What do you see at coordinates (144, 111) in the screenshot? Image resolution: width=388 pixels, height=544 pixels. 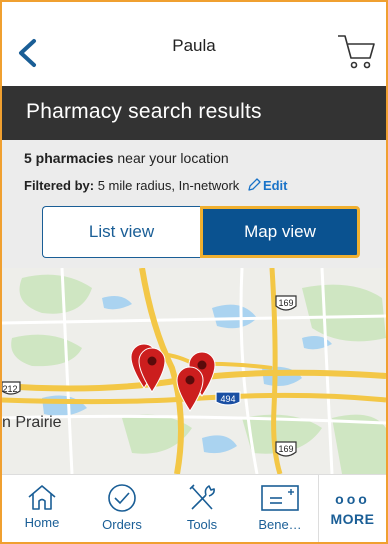 I see `page-title: Pharmacy search results` at bounding box center [144, 111].